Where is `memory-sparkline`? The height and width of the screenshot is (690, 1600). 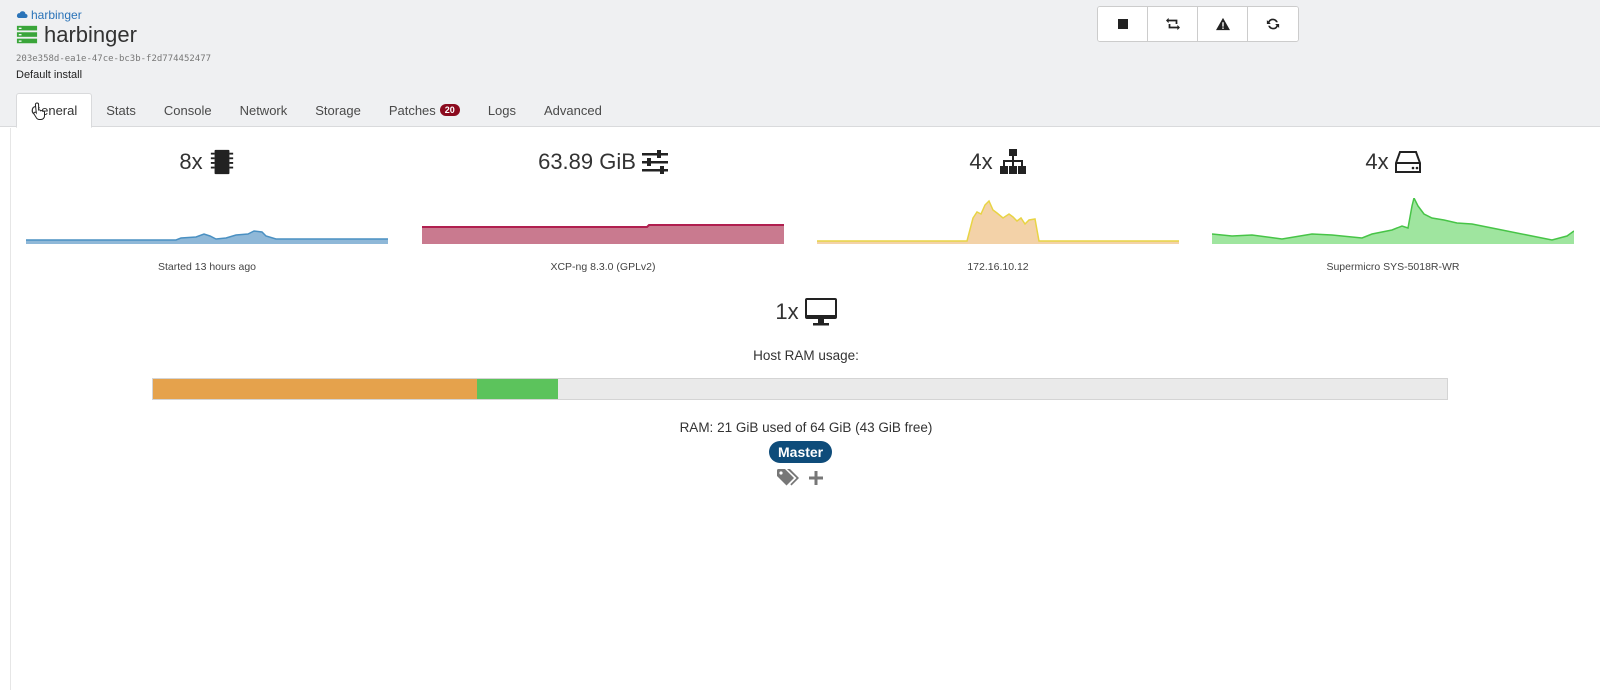 memory-sparkline is located at coordinates (603, 221).